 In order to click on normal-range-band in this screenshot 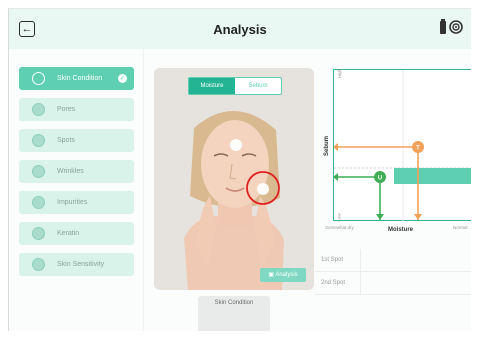, I will do `click(432, 176)`.